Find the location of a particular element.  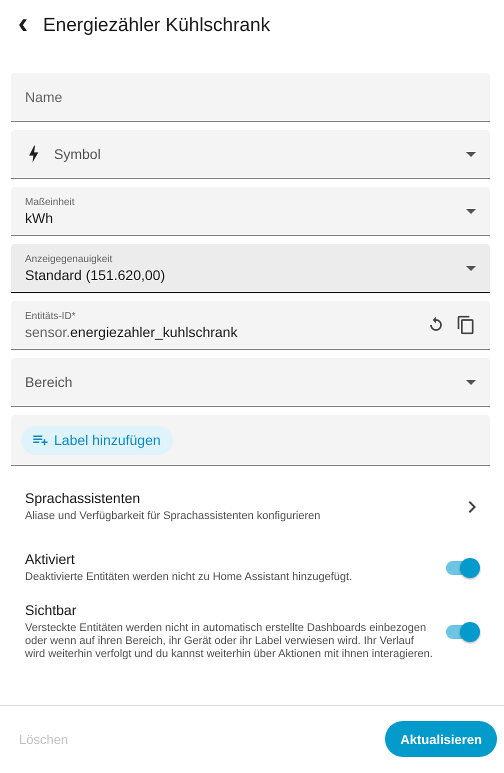

field-label: Entitäts-ID* is located at coordinates (51, 316).